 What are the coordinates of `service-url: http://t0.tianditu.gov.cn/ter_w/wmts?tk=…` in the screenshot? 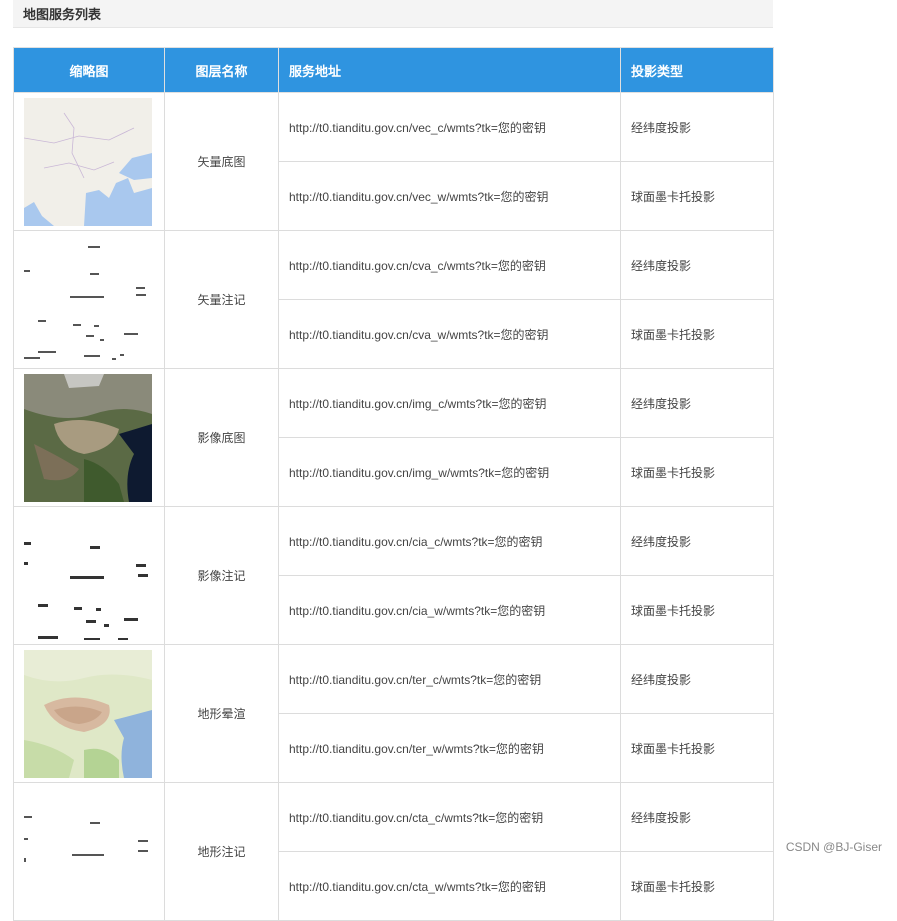 It's located at (449, 748).